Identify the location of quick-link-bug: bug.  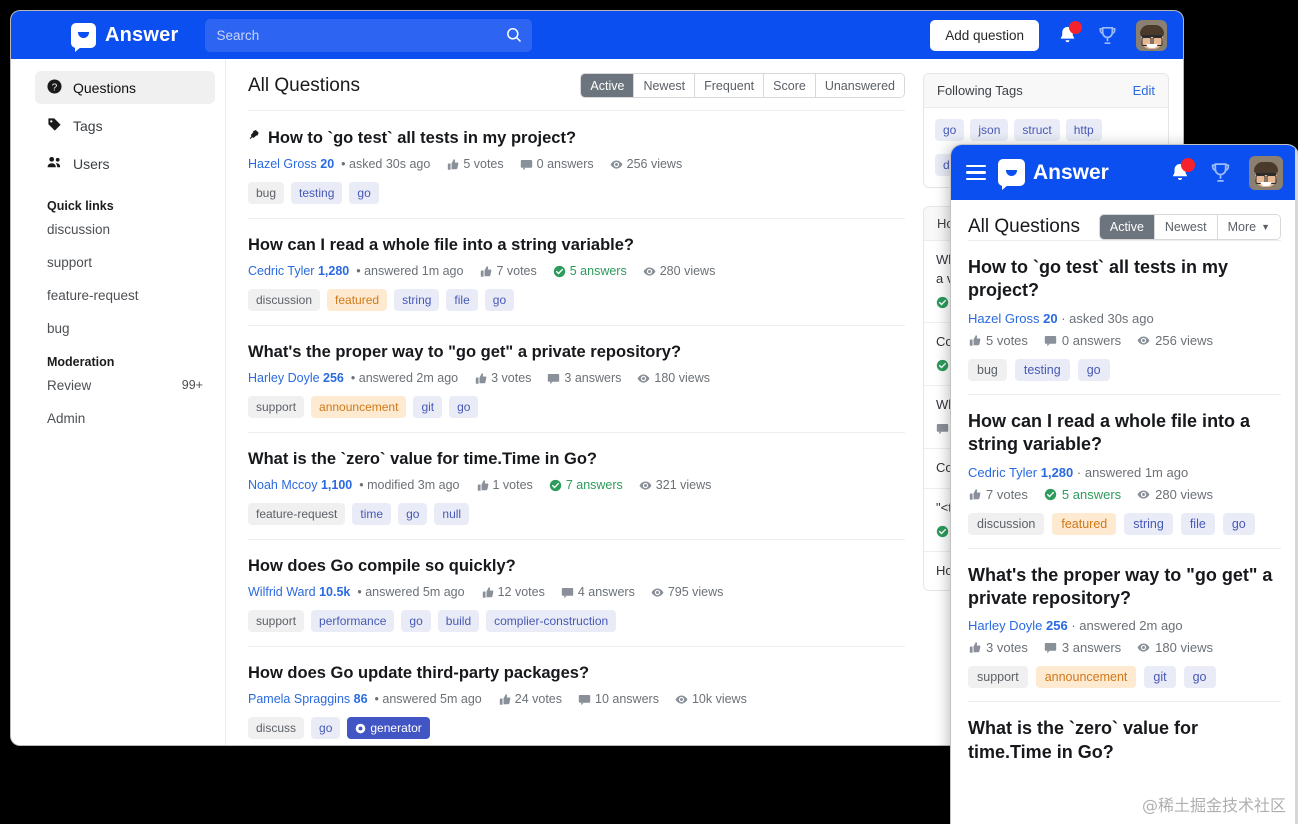
(125, 328).